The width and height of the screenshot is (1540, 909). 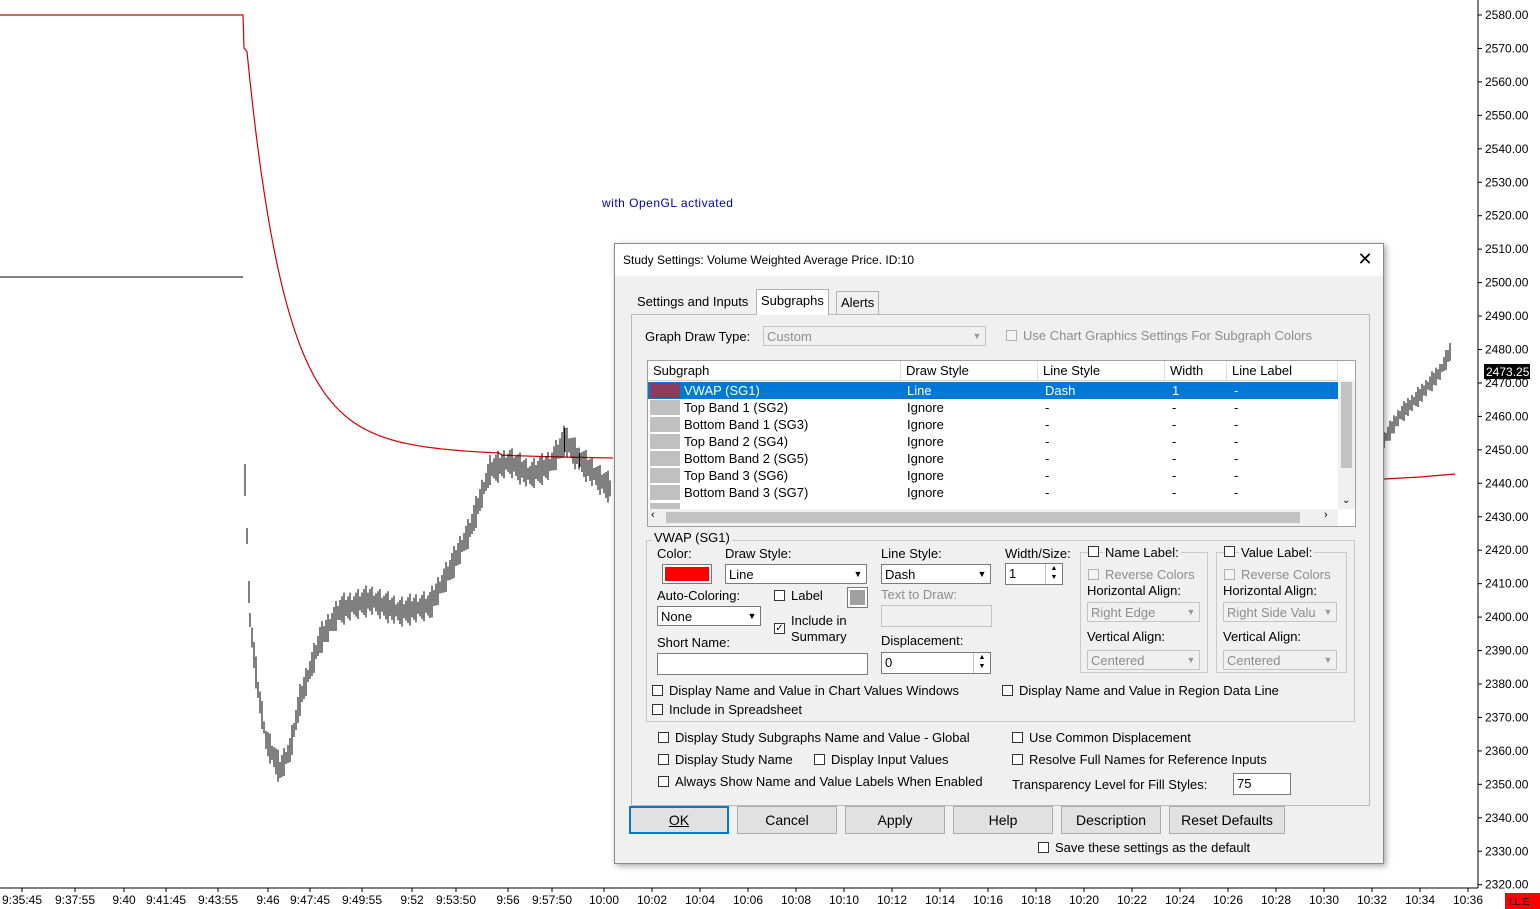 I want to click on table-row: Top Band 1 (SG2) Ignore - - -, so click(x=993, y=407).